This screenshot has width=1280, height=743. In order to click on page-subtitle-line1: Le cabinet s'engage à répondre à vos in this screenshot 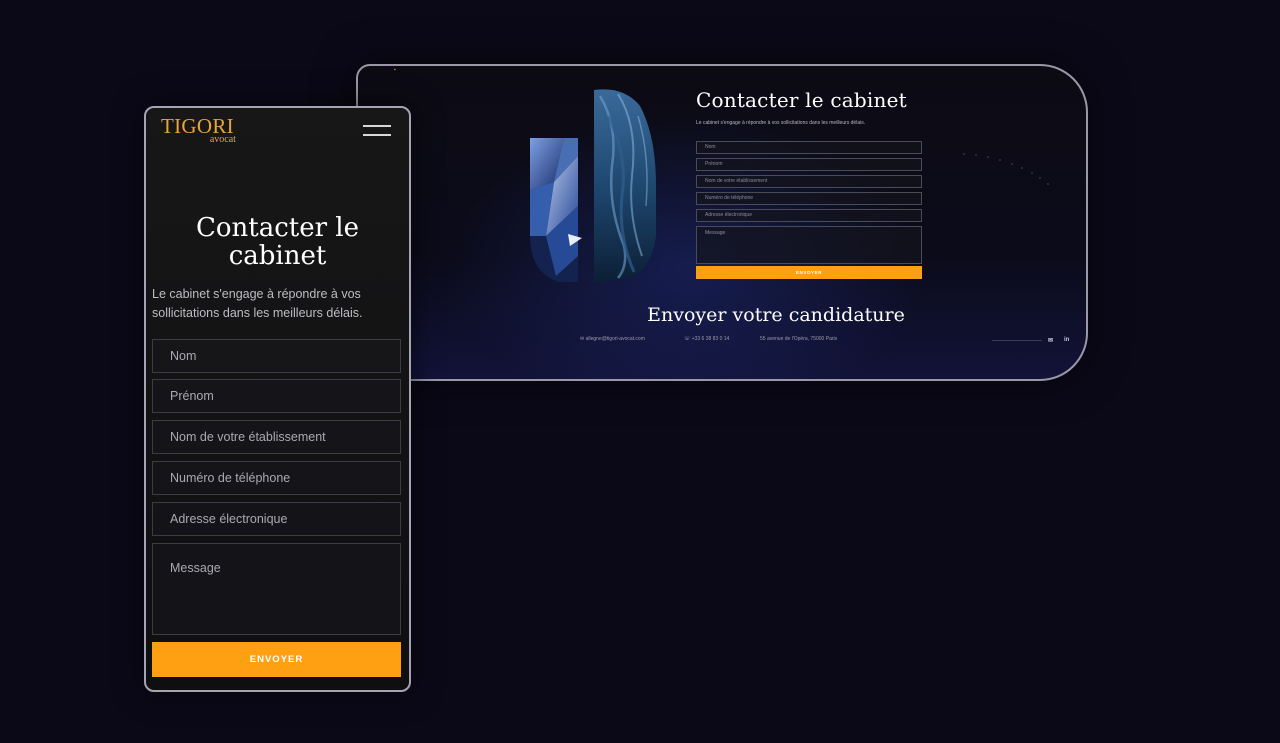, I will do `click(256, 294)`.